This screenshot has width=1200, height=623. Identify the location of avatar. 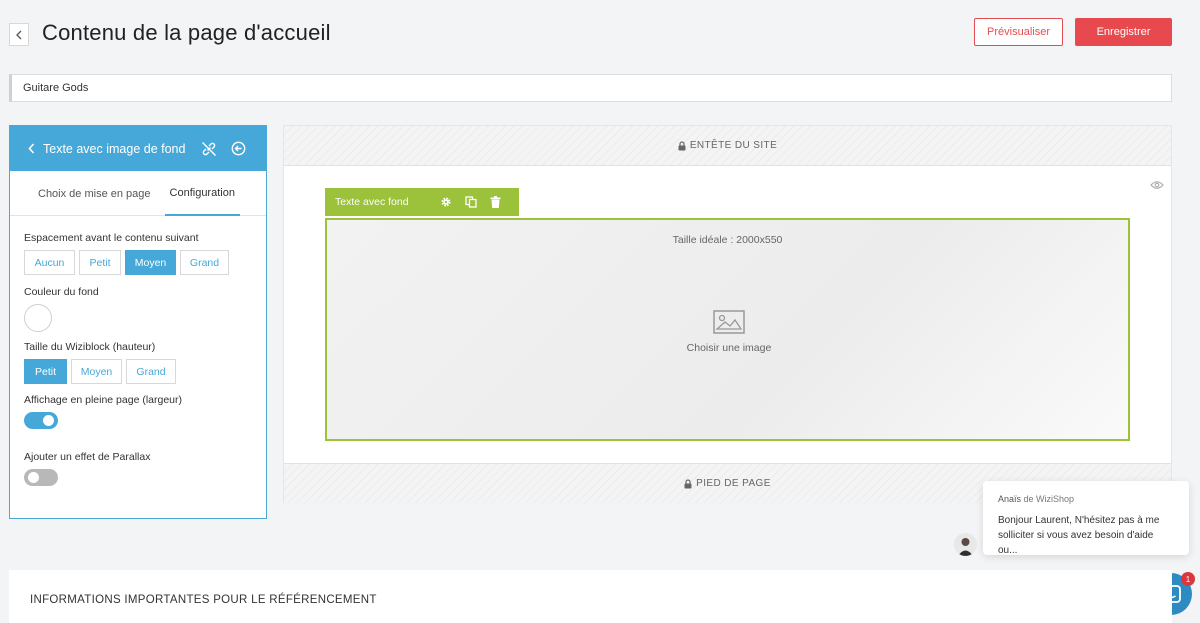
(965, 544).